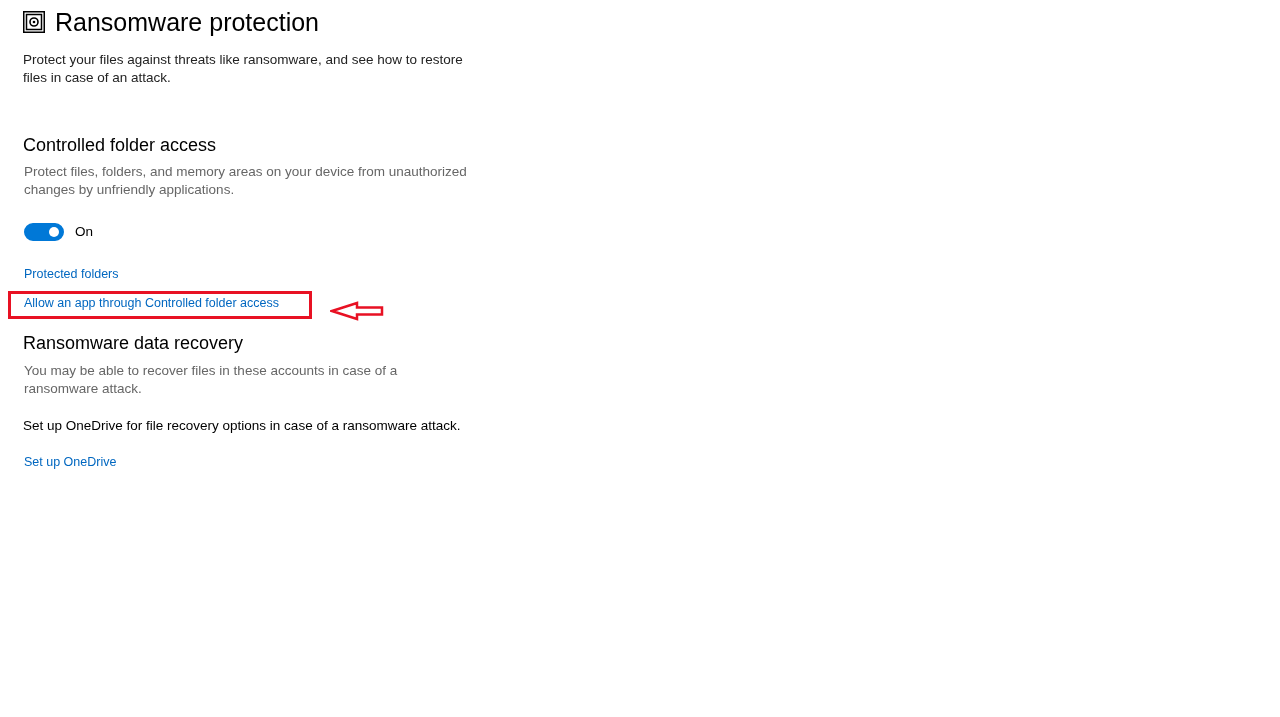  What do you see at coordinates (151, 303) in the screenshot?
I see `link: Allow an app through Controlled folder access` at bounding box center [151, 303].